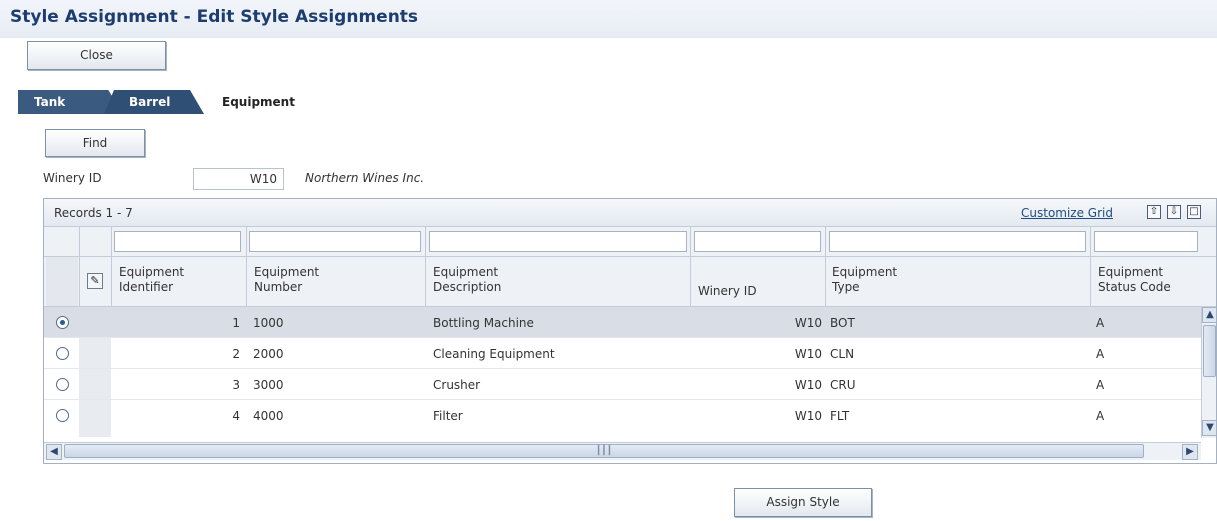  What do you see at coordinates (268, 323) in the screenshot?
I see `cell-number: 1000` at bounding box center [268, 323].